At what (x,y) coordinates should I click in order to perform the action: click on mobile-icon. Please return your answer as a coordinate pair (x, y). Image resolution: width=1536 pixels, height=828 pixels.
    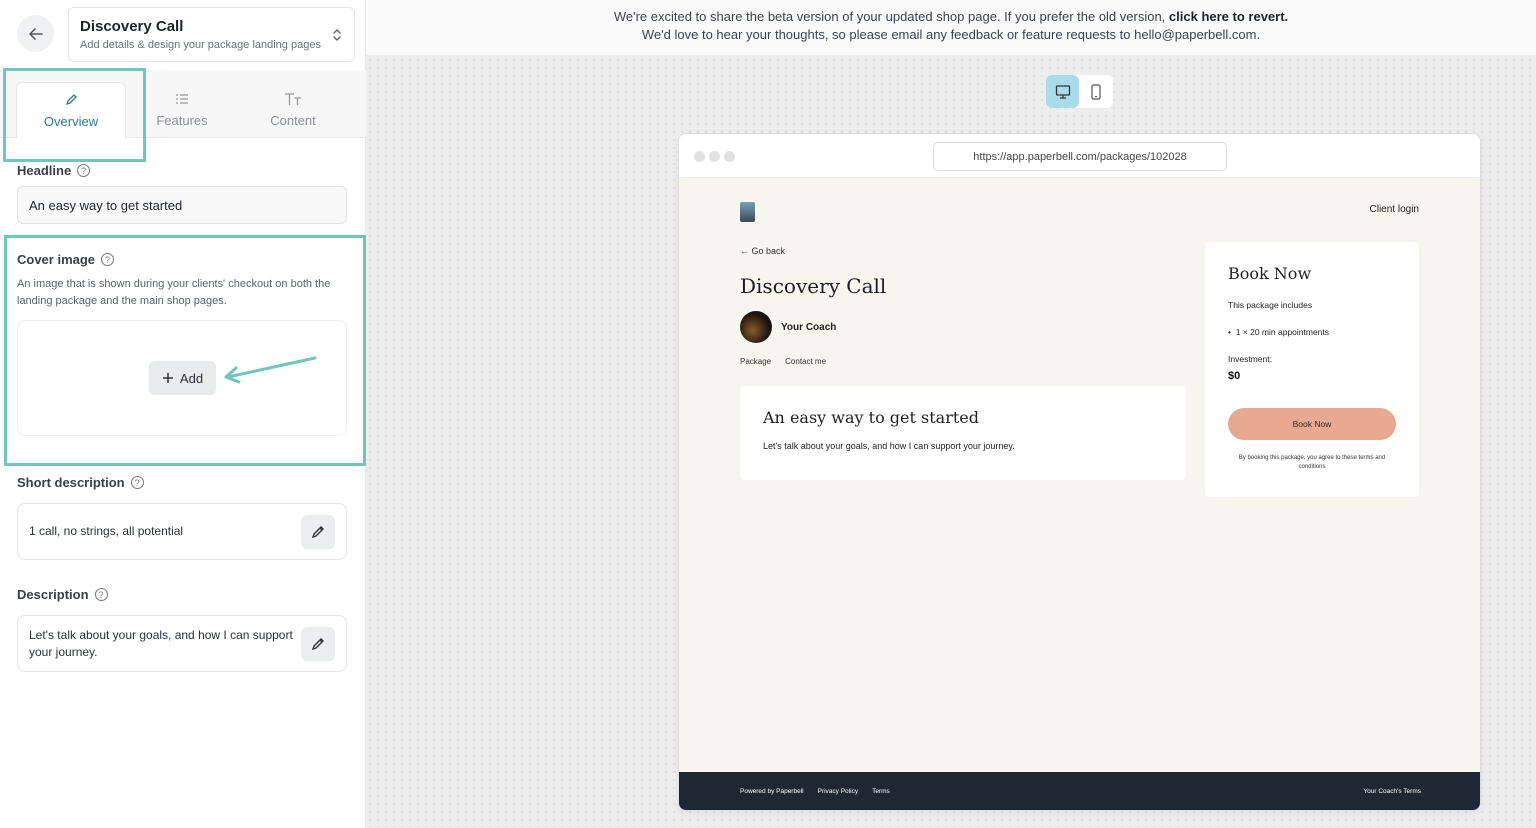
    Looking at the image, I should click on (1095, 91).